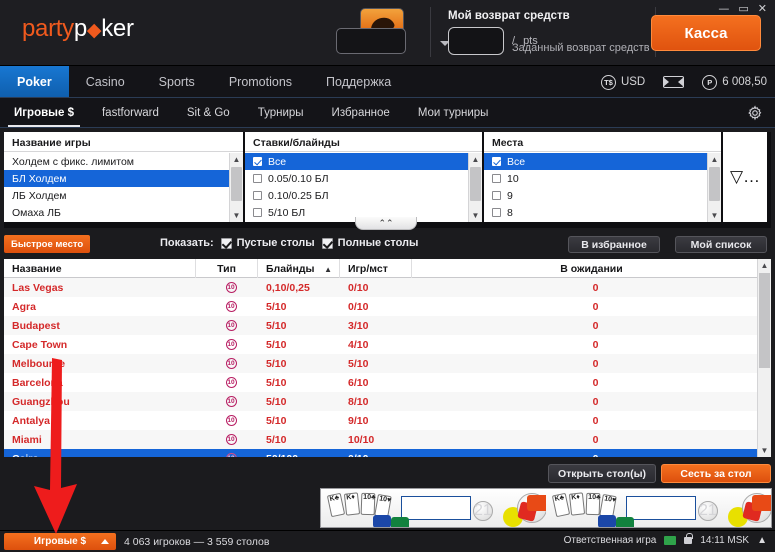 The width and height of the screenshot is (775, 552). I want to click on tab-my-tournaments: Мои турниры, so click(453, 112).